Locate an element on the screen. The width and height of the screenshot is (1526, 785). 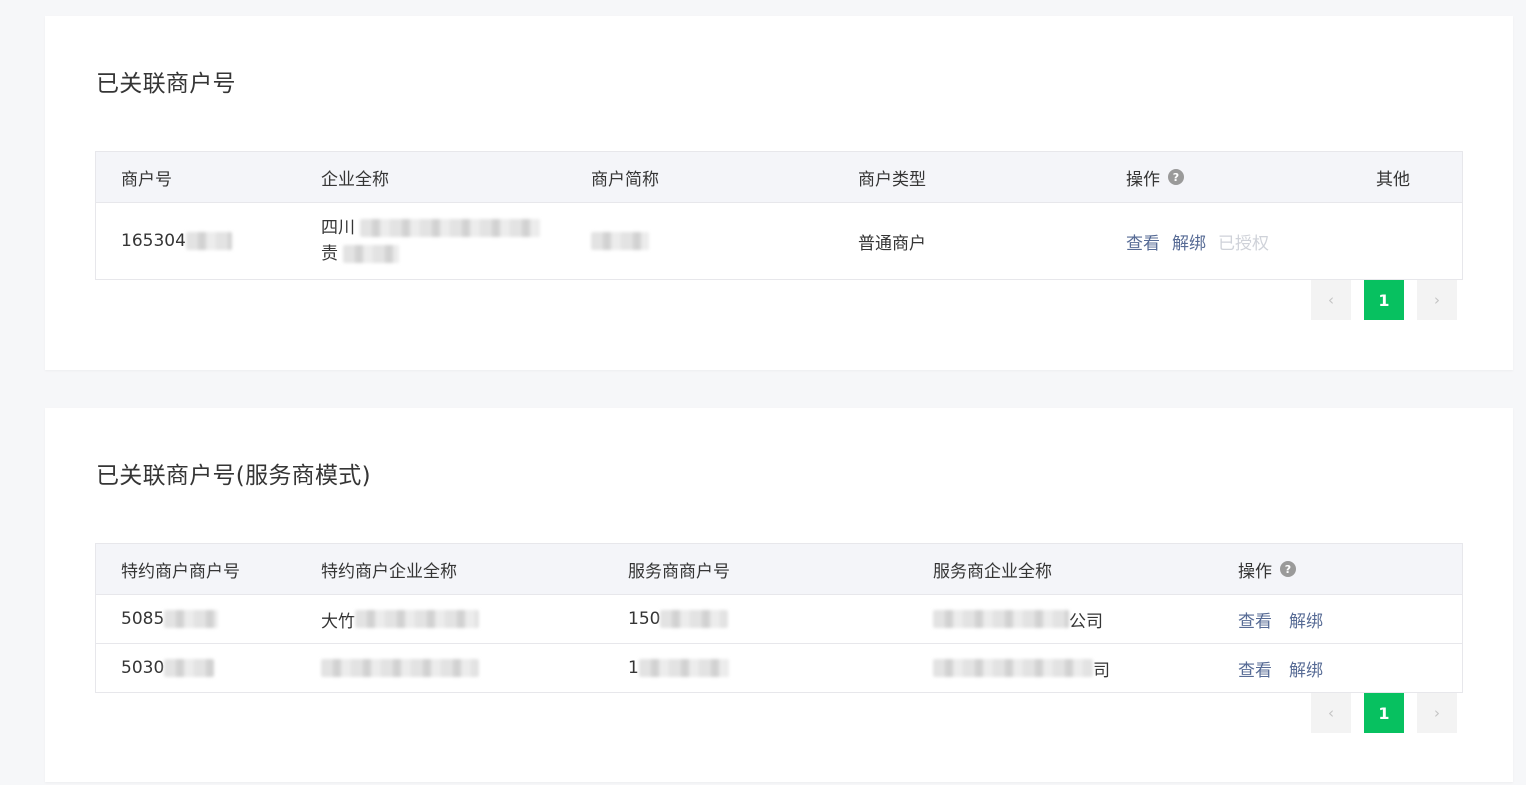
sp-company-cell: 公司 is located at coordinates (1018, 619).